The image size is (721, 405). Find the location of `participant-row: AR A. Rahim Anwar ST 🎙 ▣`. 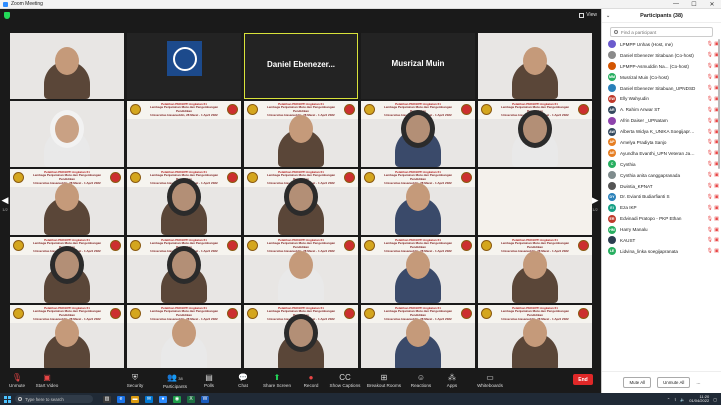

participant-row: AR A. Rahim Anwar ST 🎙 ▣ is located at coordinates (664, 109).